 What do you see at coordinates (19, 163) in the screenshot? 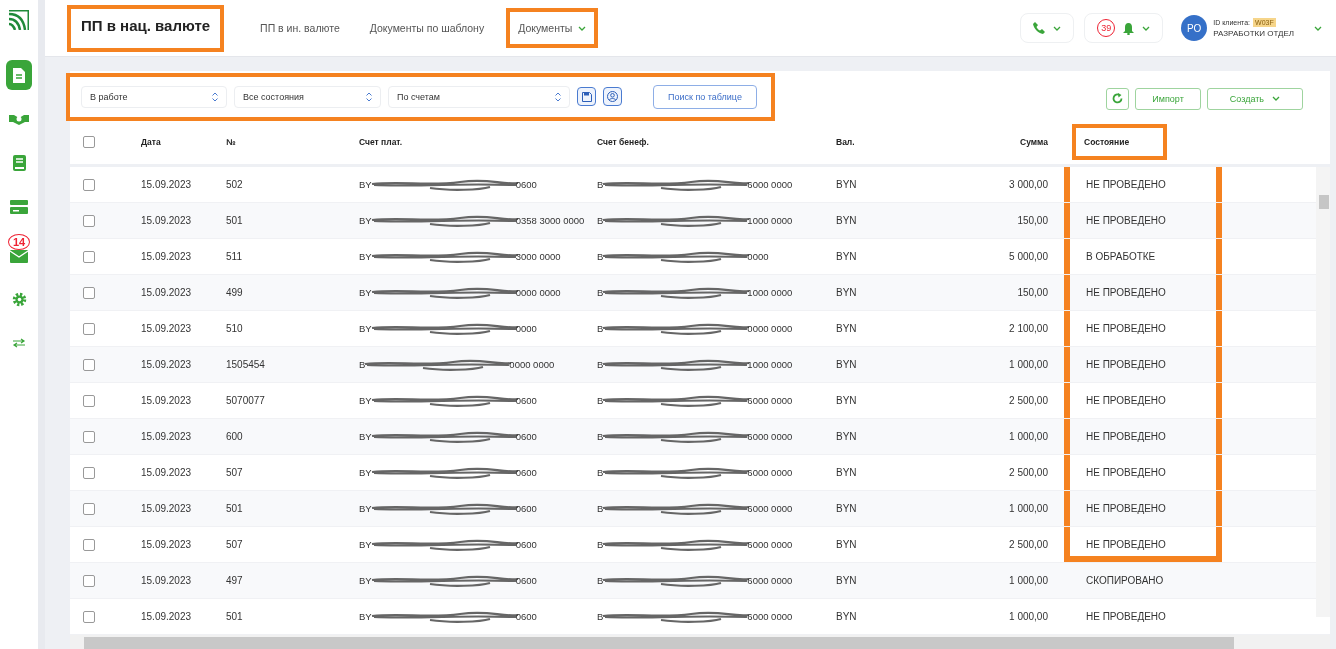
I see `book-icon` at bounding box center [19, 163].